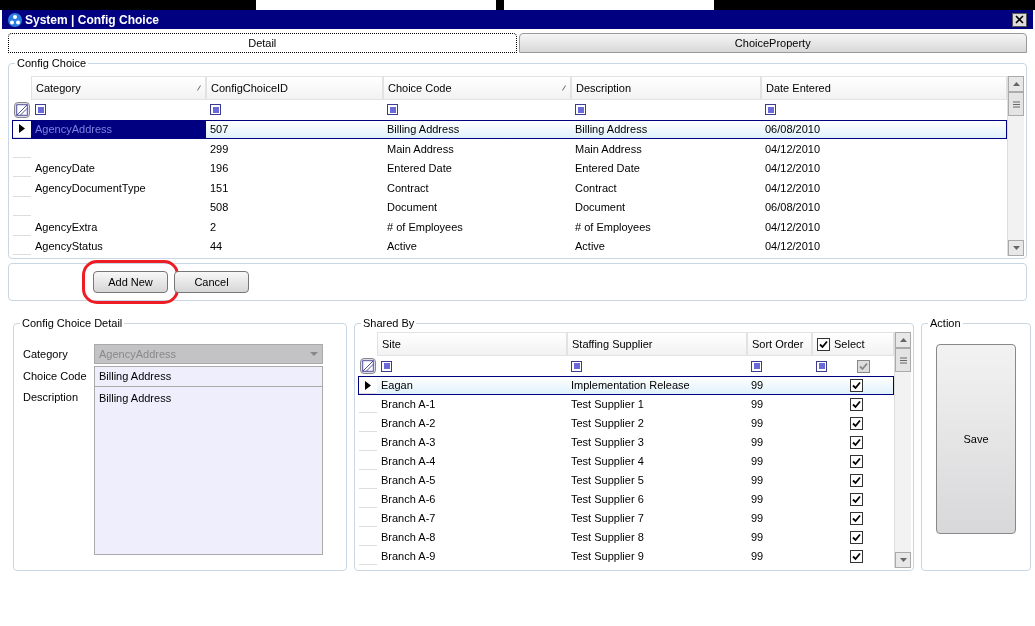 The height and width of the screenshot is (626, 1035). I want to click on table-row: 508 Document Document 06/08/2010, so click(509, 207).